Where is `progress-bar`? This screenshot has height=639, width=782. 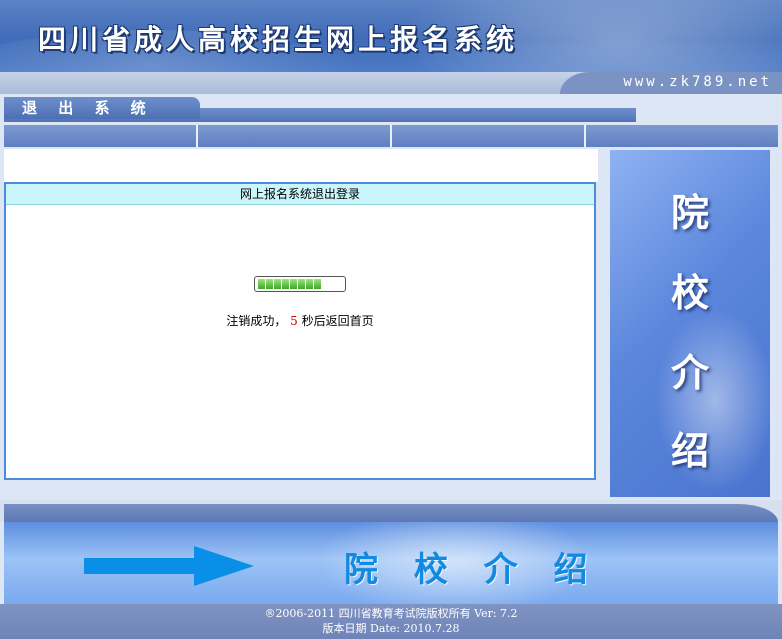 progress-bar is located at coordinates (300, 284).